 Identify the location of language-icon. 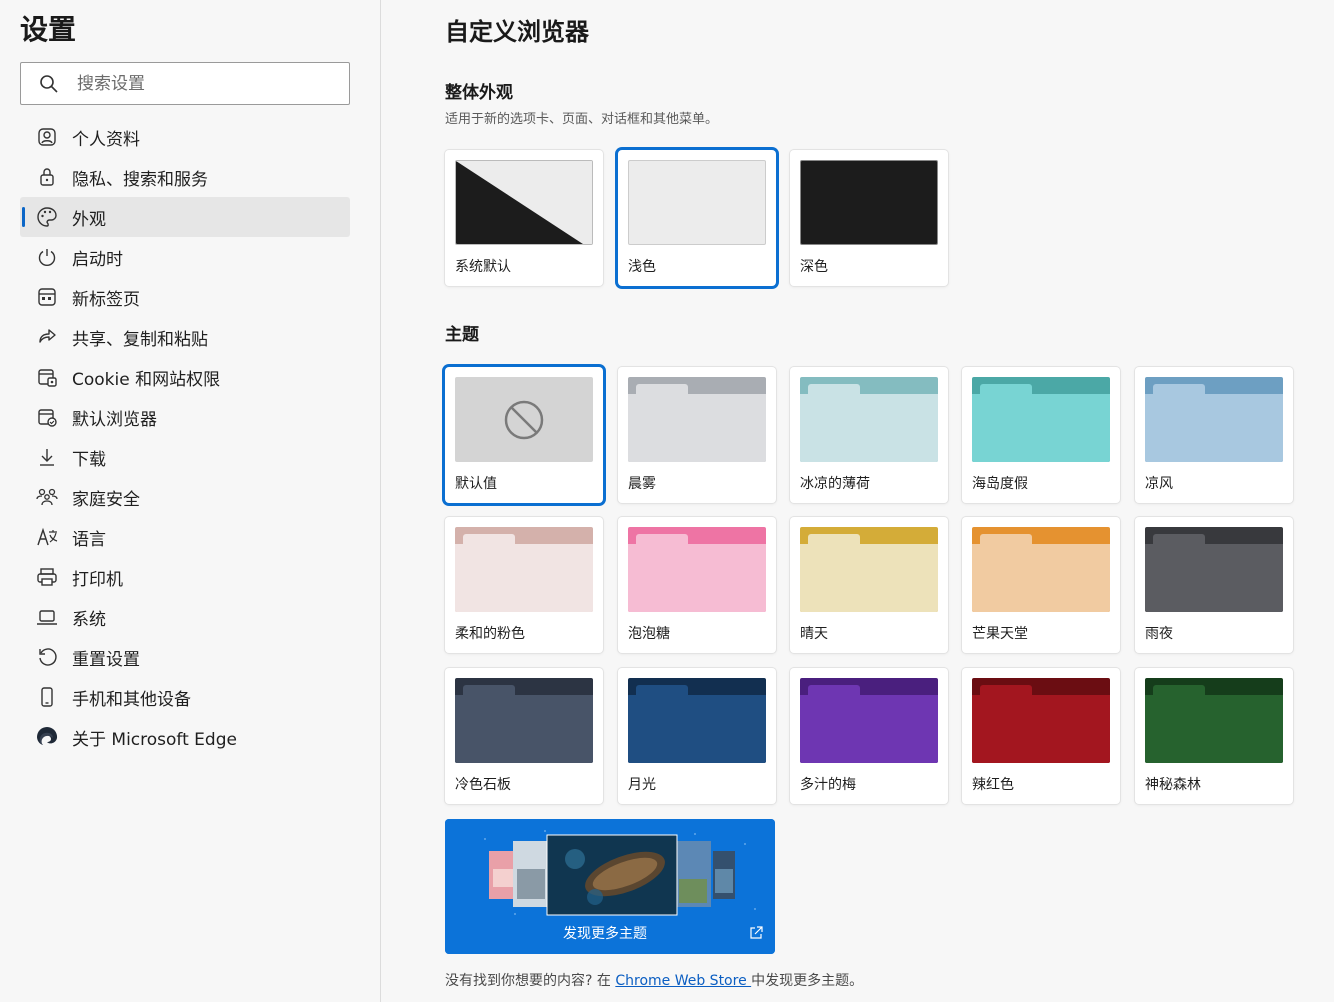
(47, 537).